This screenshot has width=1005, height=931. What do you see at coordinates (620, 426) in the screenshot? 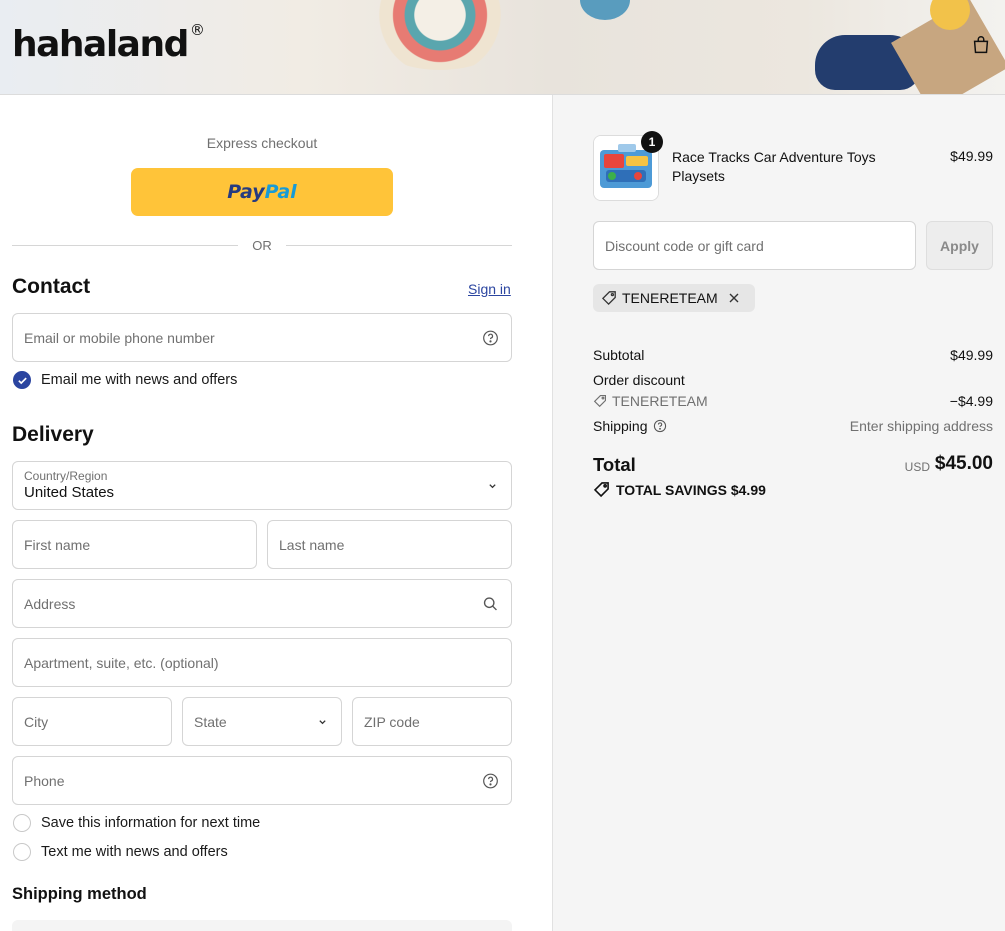
I see `shipping-label: Shipping` at bounding box center [620, 426].